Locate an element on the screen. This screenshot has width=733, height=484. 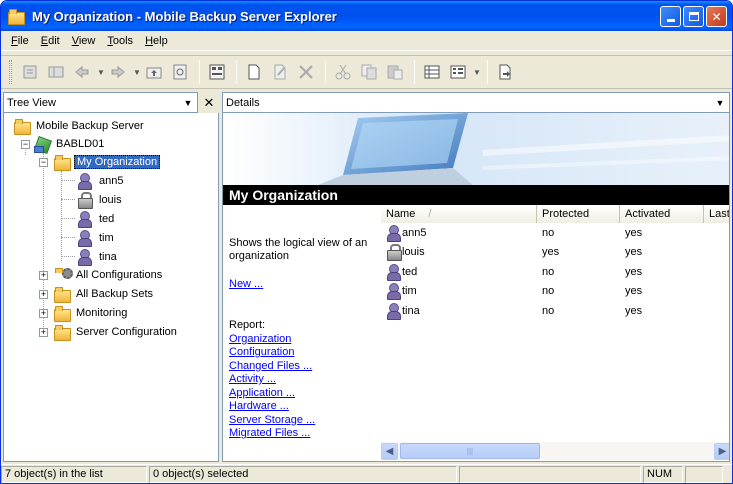
maximize-icon is located at coordinates (693, 16).